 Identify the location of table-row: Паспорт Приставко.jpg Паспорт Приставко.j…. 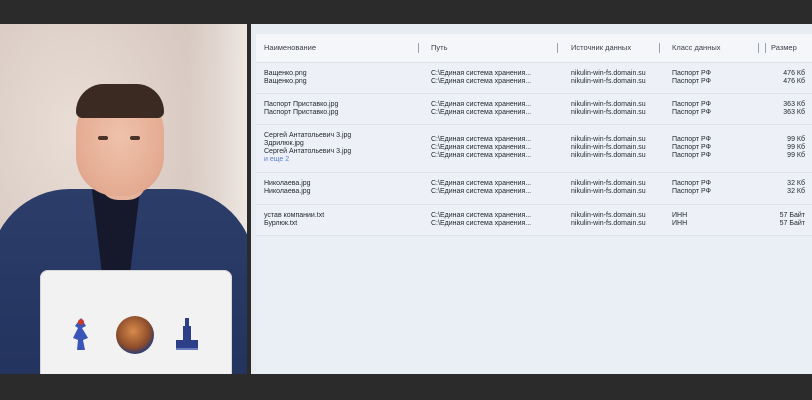
(534, 109).